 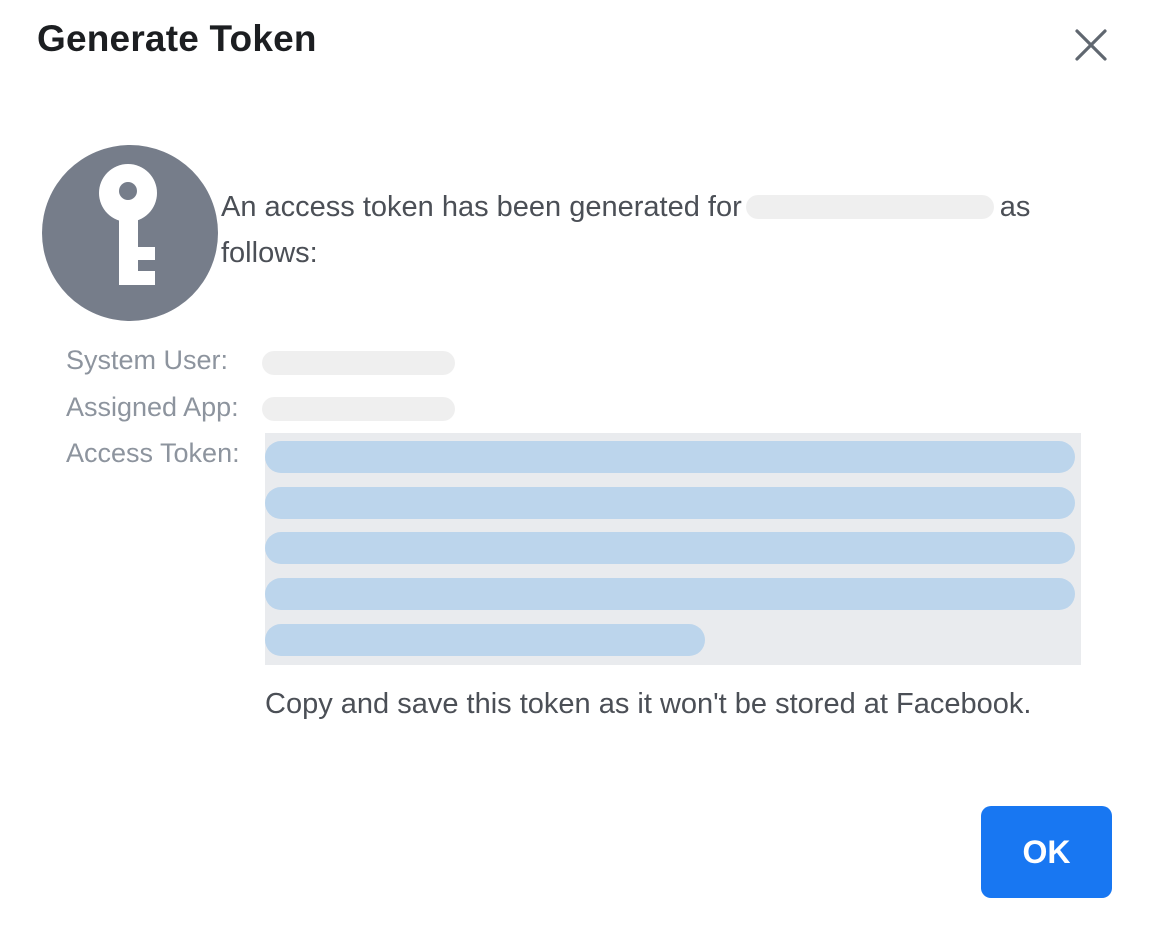 What do you see at coordinates (358, 409) in the screenshot?
I see `redacted-assigned-app` at bounding box center [358, 409].